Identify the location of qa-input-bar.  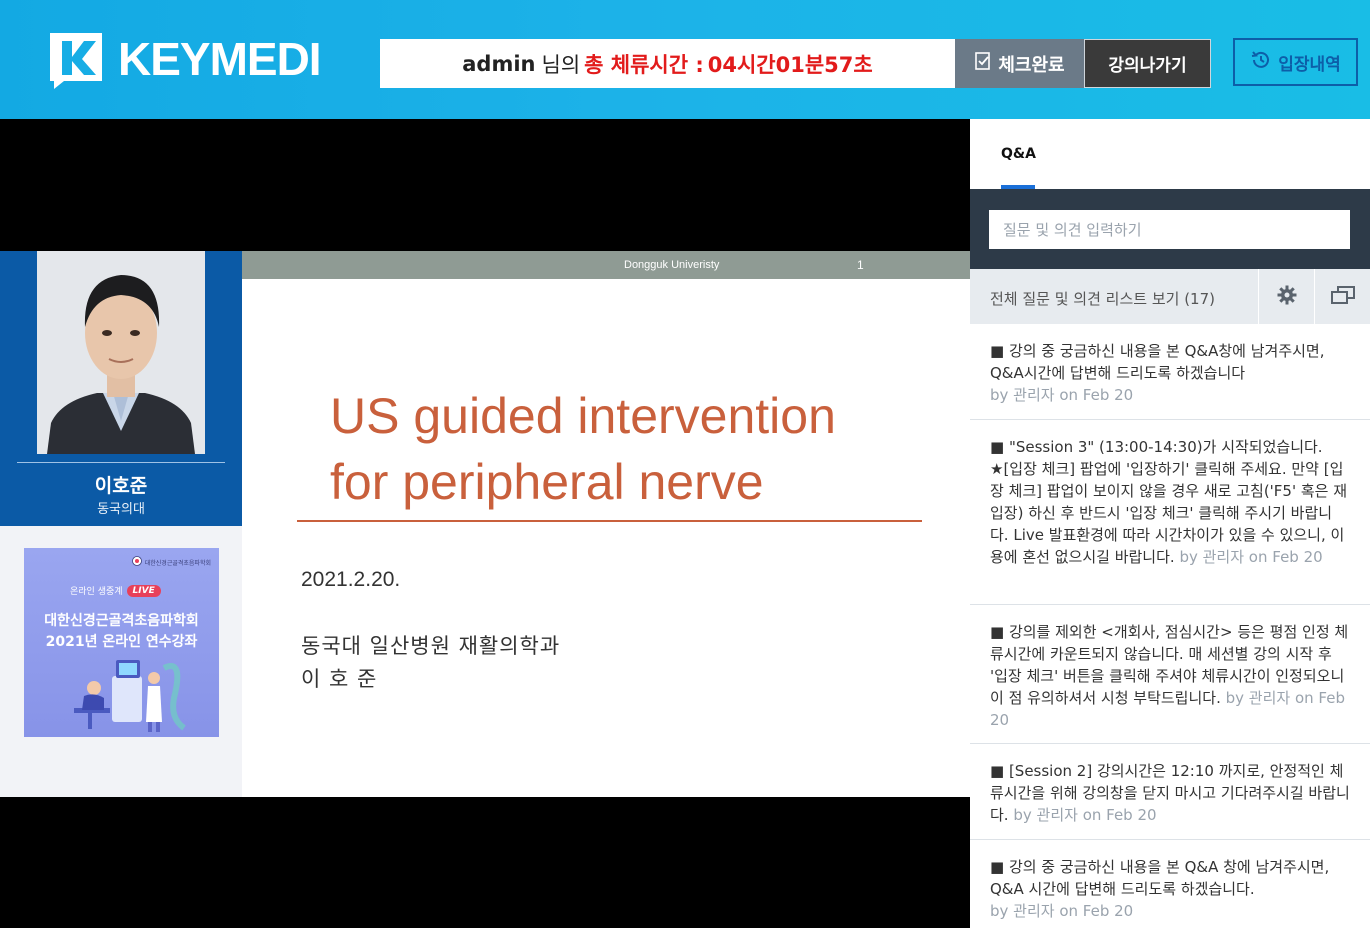
(1170, 229).